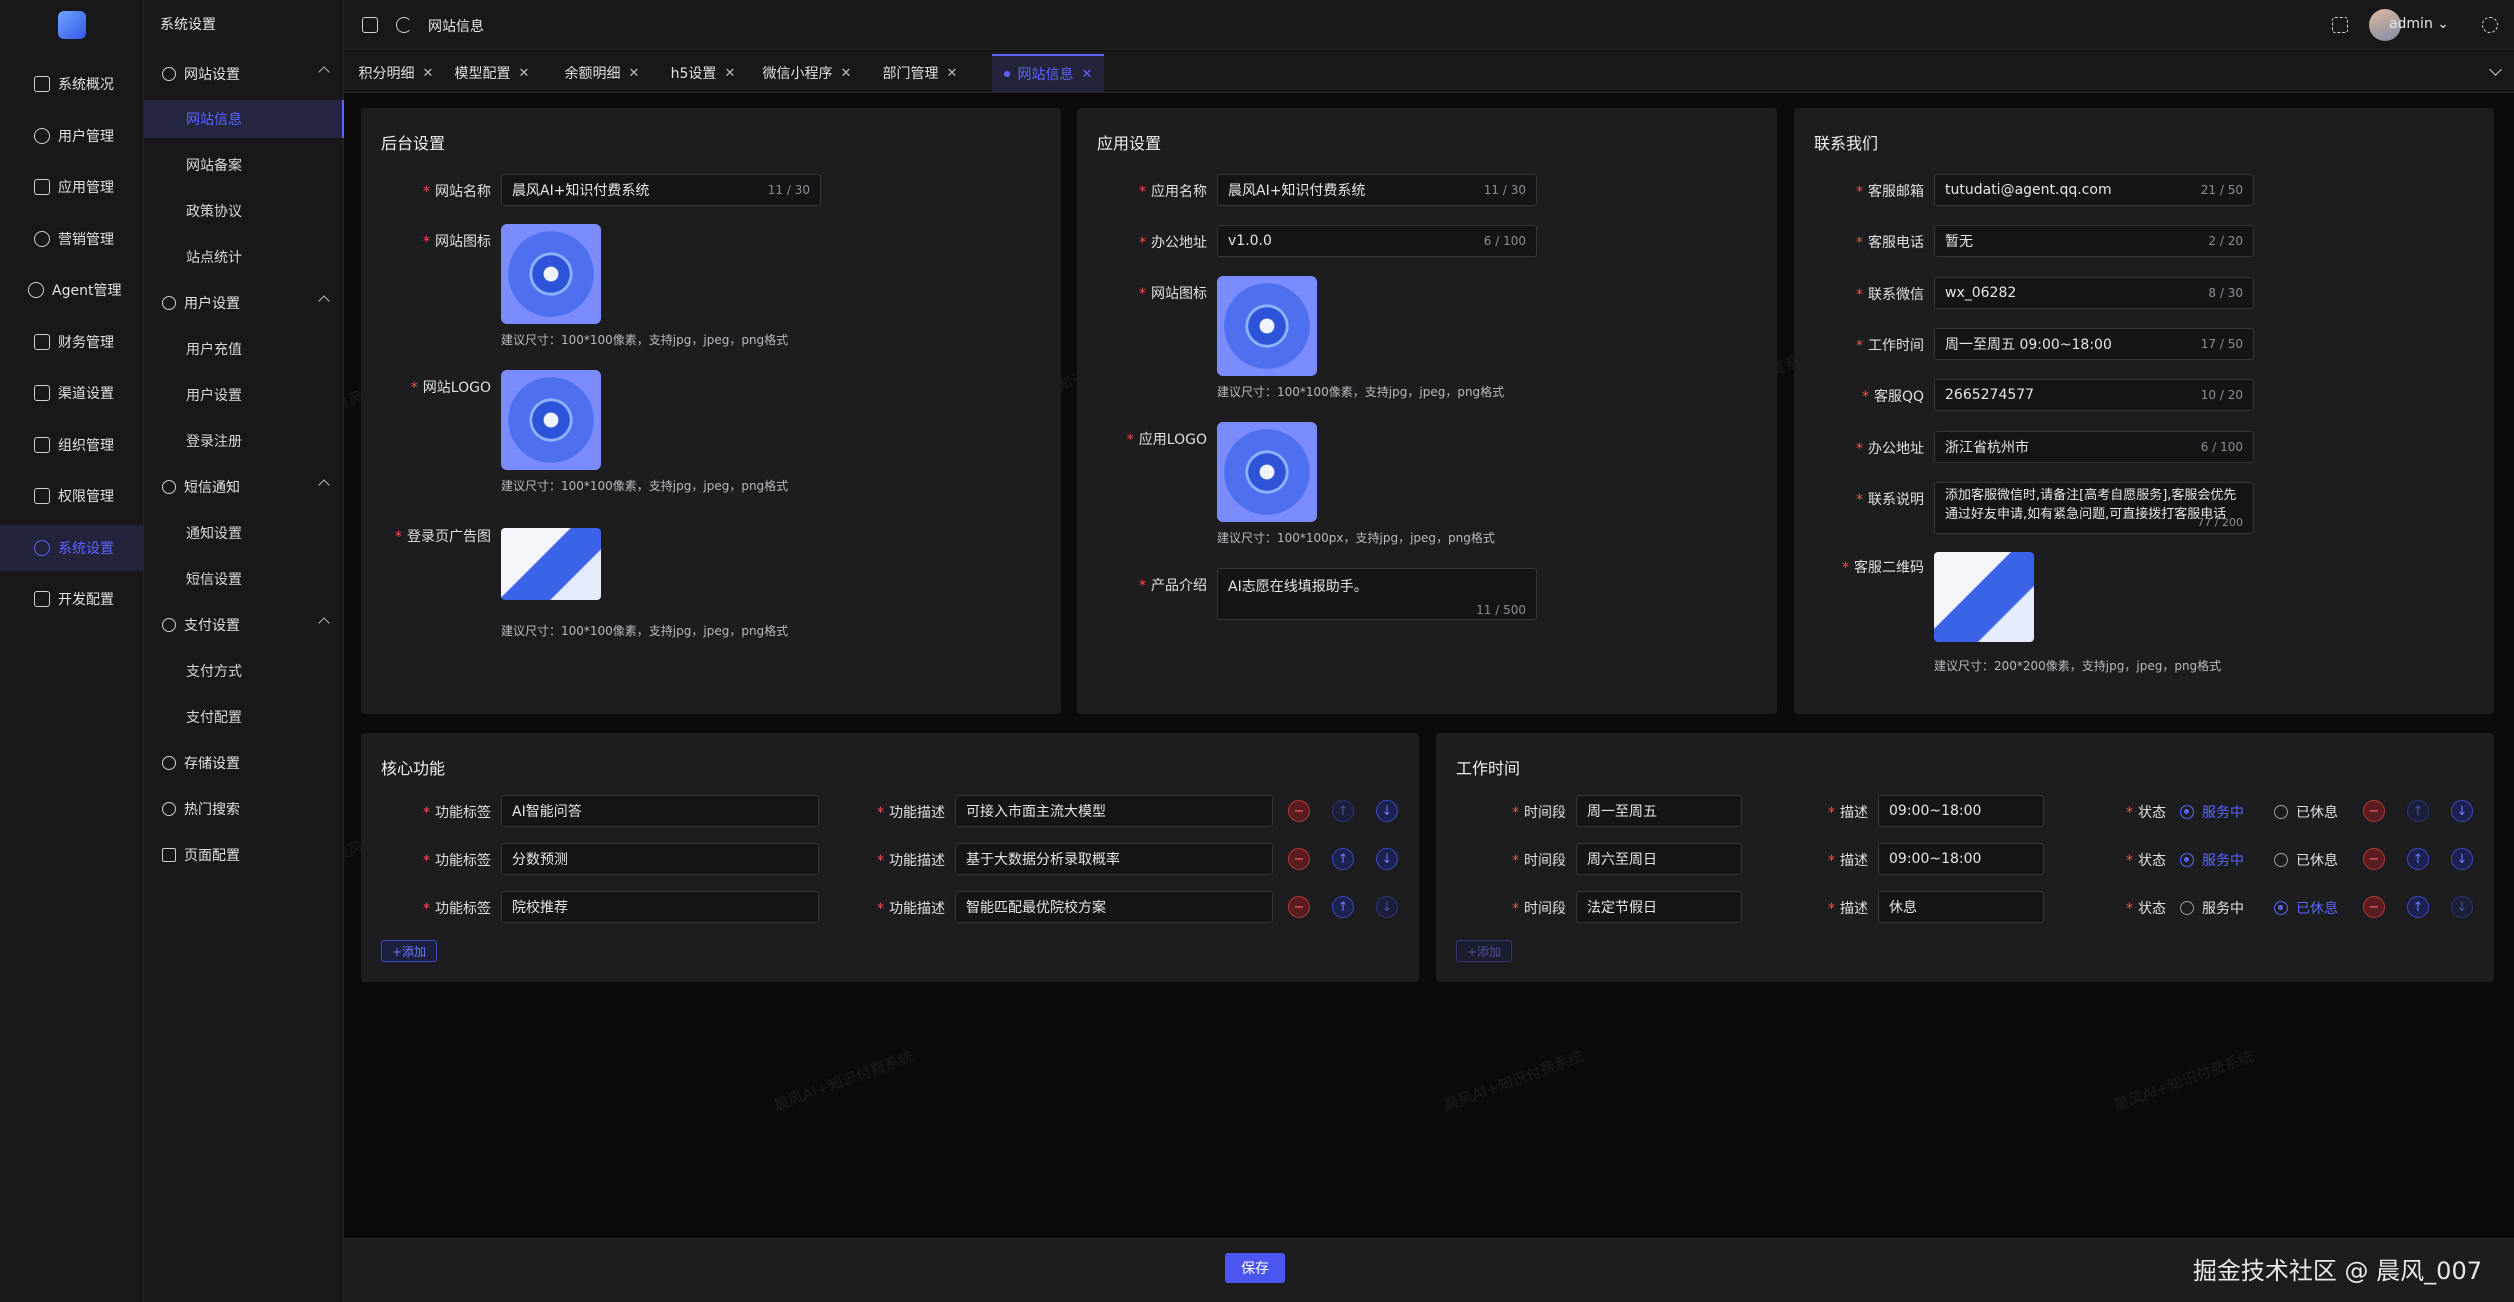  I want to click on site-logo-upload, so click(551, 420).